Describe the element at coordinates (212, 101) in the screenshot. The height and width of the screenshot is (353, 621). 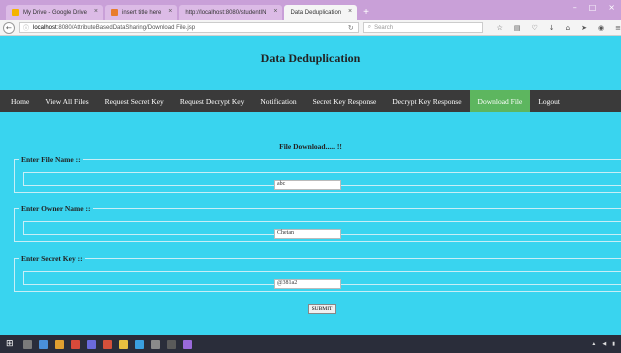
I see `menu-item-request-decrypt-key: Request Decrypt Key` at that location.